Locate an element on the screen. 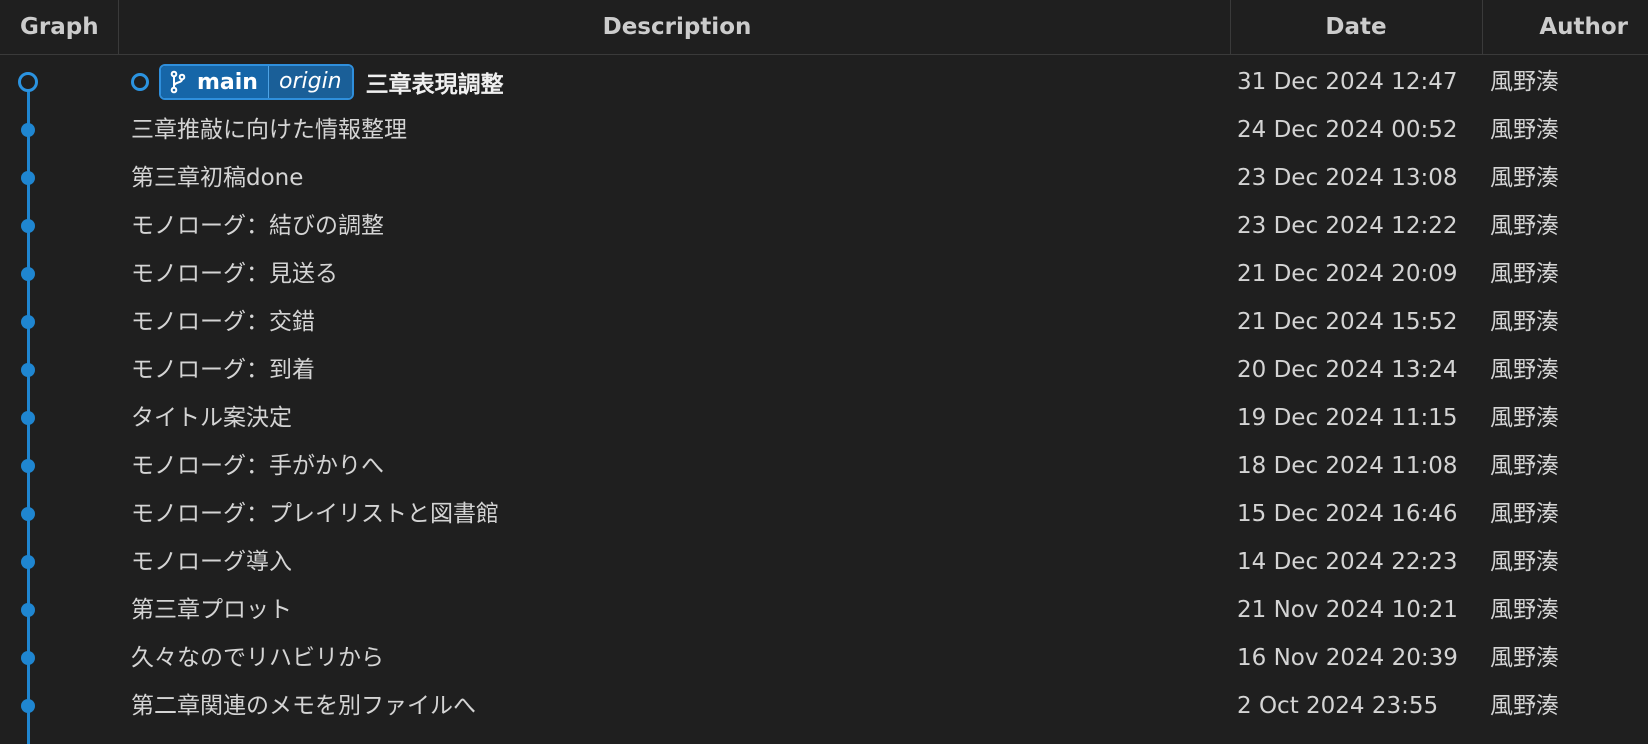 The height and width of the screenshot is (744, 1648). commit-table-header: Graph Description Date Author is located at coordinates (824, 27).